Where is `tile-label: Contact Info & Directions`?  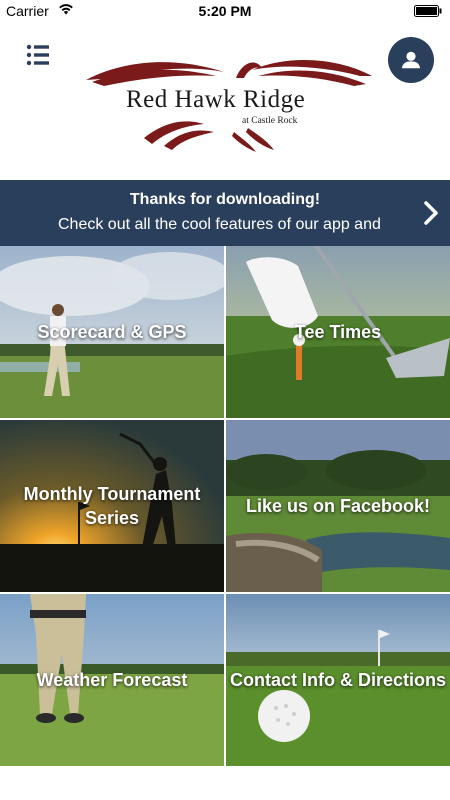
tile-label: Contact Info & Directions is located at coordinates (338, 680).